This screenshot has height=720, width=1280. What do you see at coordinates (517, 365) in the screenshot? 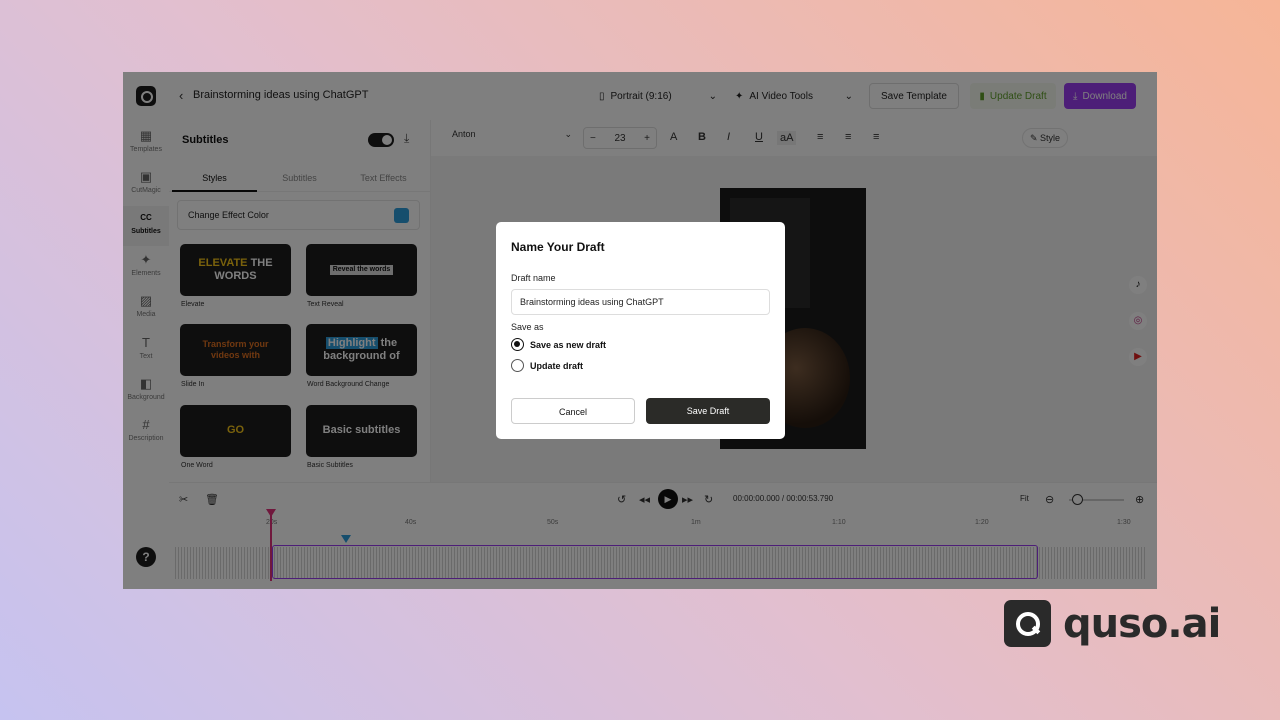
I see `radio-unchecked` at bounding box center [517, 365].